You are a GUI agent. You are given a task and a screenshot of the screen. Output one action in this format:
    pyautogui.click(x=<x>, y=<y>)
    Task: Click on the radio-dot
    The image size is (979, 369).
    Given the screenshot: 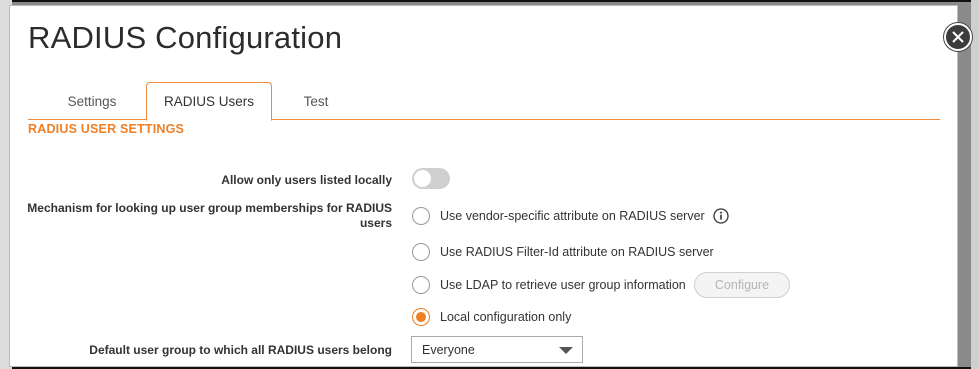 What is the action you would take?
    pyautogui.click(x=421, y=317)
    